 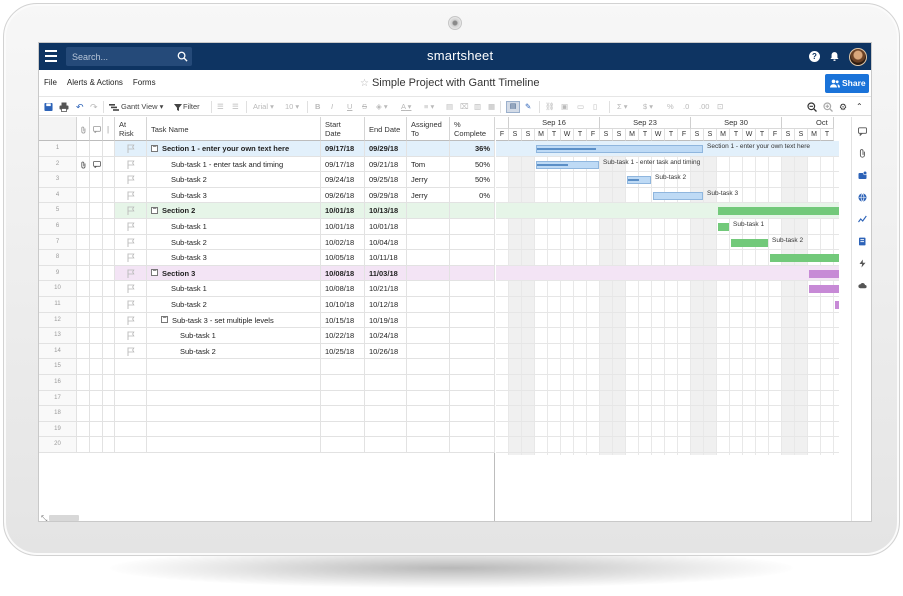 I want to click on start-date-cell: 10/08/18, so click(x=343, y=273).